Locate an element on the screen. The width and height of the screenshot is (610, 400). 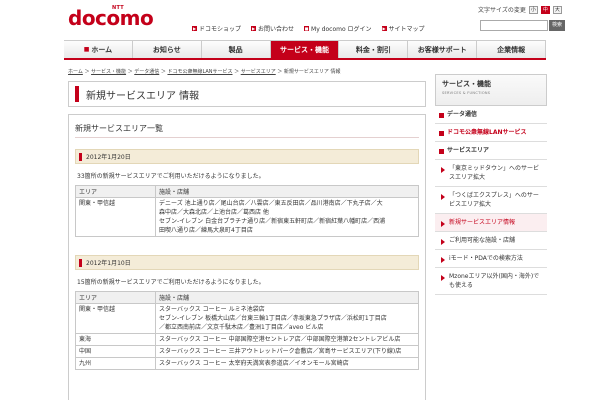
sidebar-item-data: データ通信 is located at coordinates (491, 115).